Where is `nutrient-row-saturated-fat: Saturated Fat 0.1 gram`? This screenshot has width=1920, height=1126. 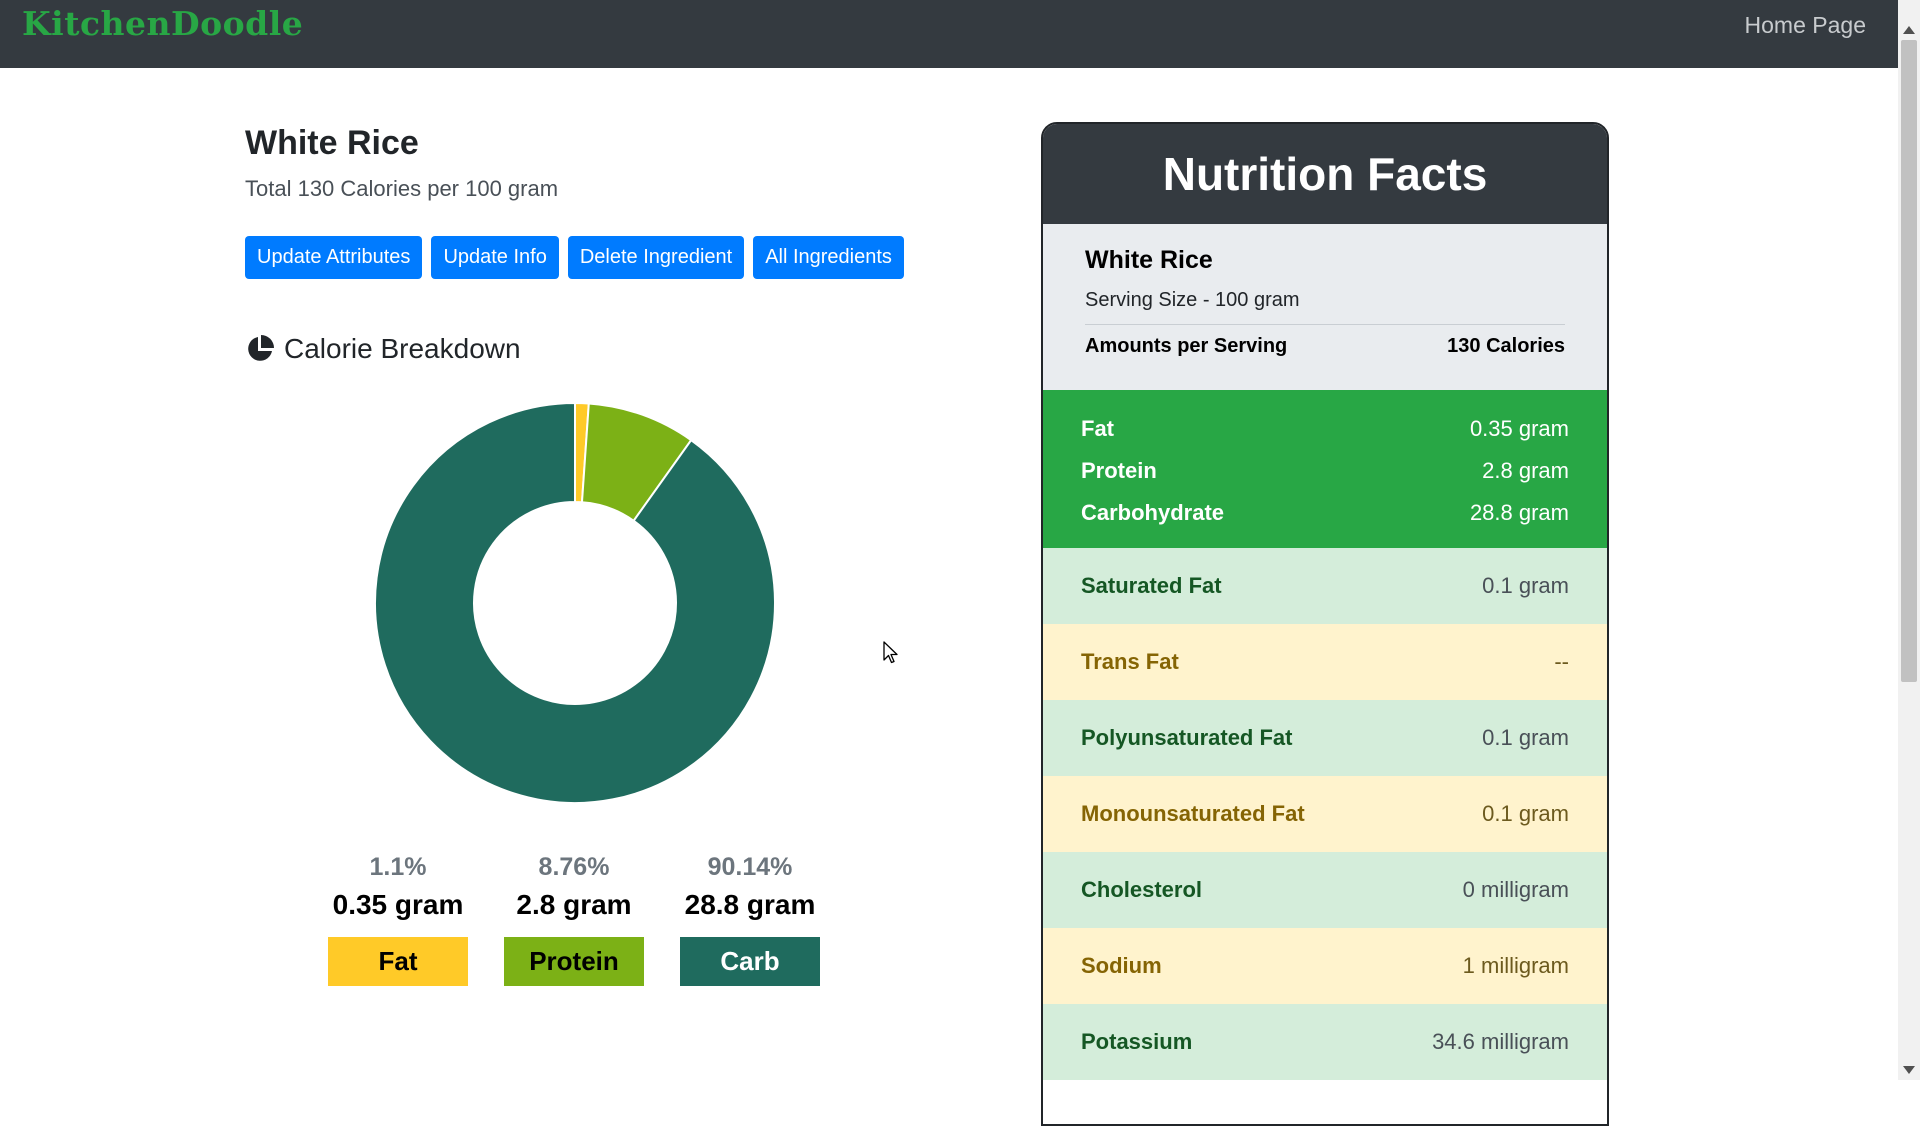
nutrient-row-saturated-fat: Saturated Fat 0.1 gram is located at coordinates (1325, 586).